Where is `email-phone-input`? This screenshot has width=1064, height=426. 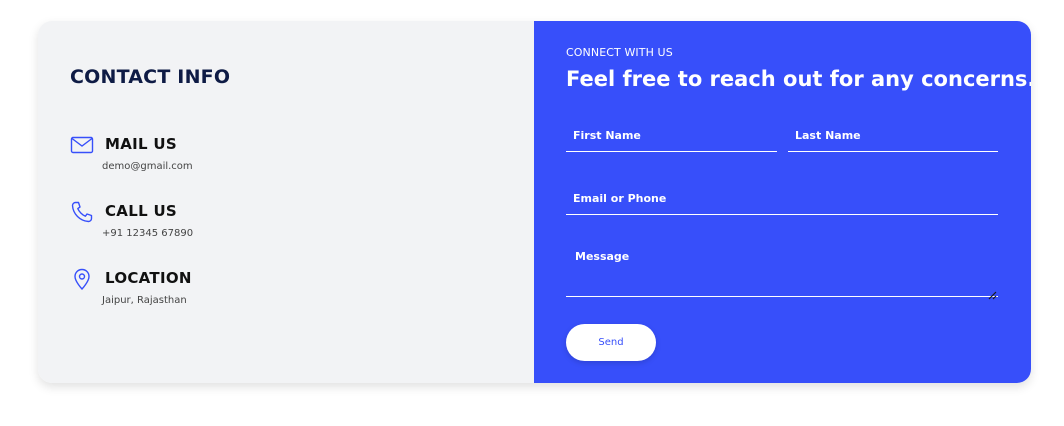
email-phone-input is located at coordinates (782, 198).